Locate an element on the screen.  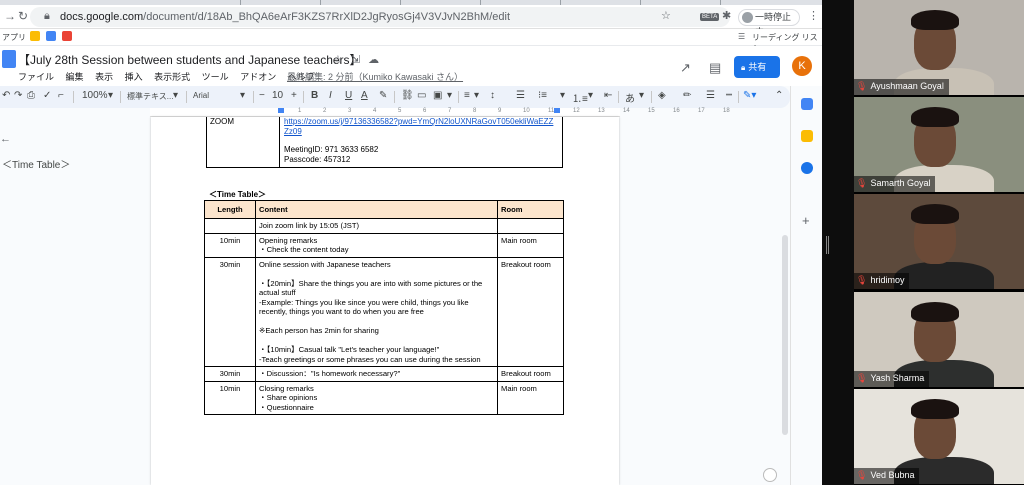
increase-size-icon: + is located at coordinates (294, 95).